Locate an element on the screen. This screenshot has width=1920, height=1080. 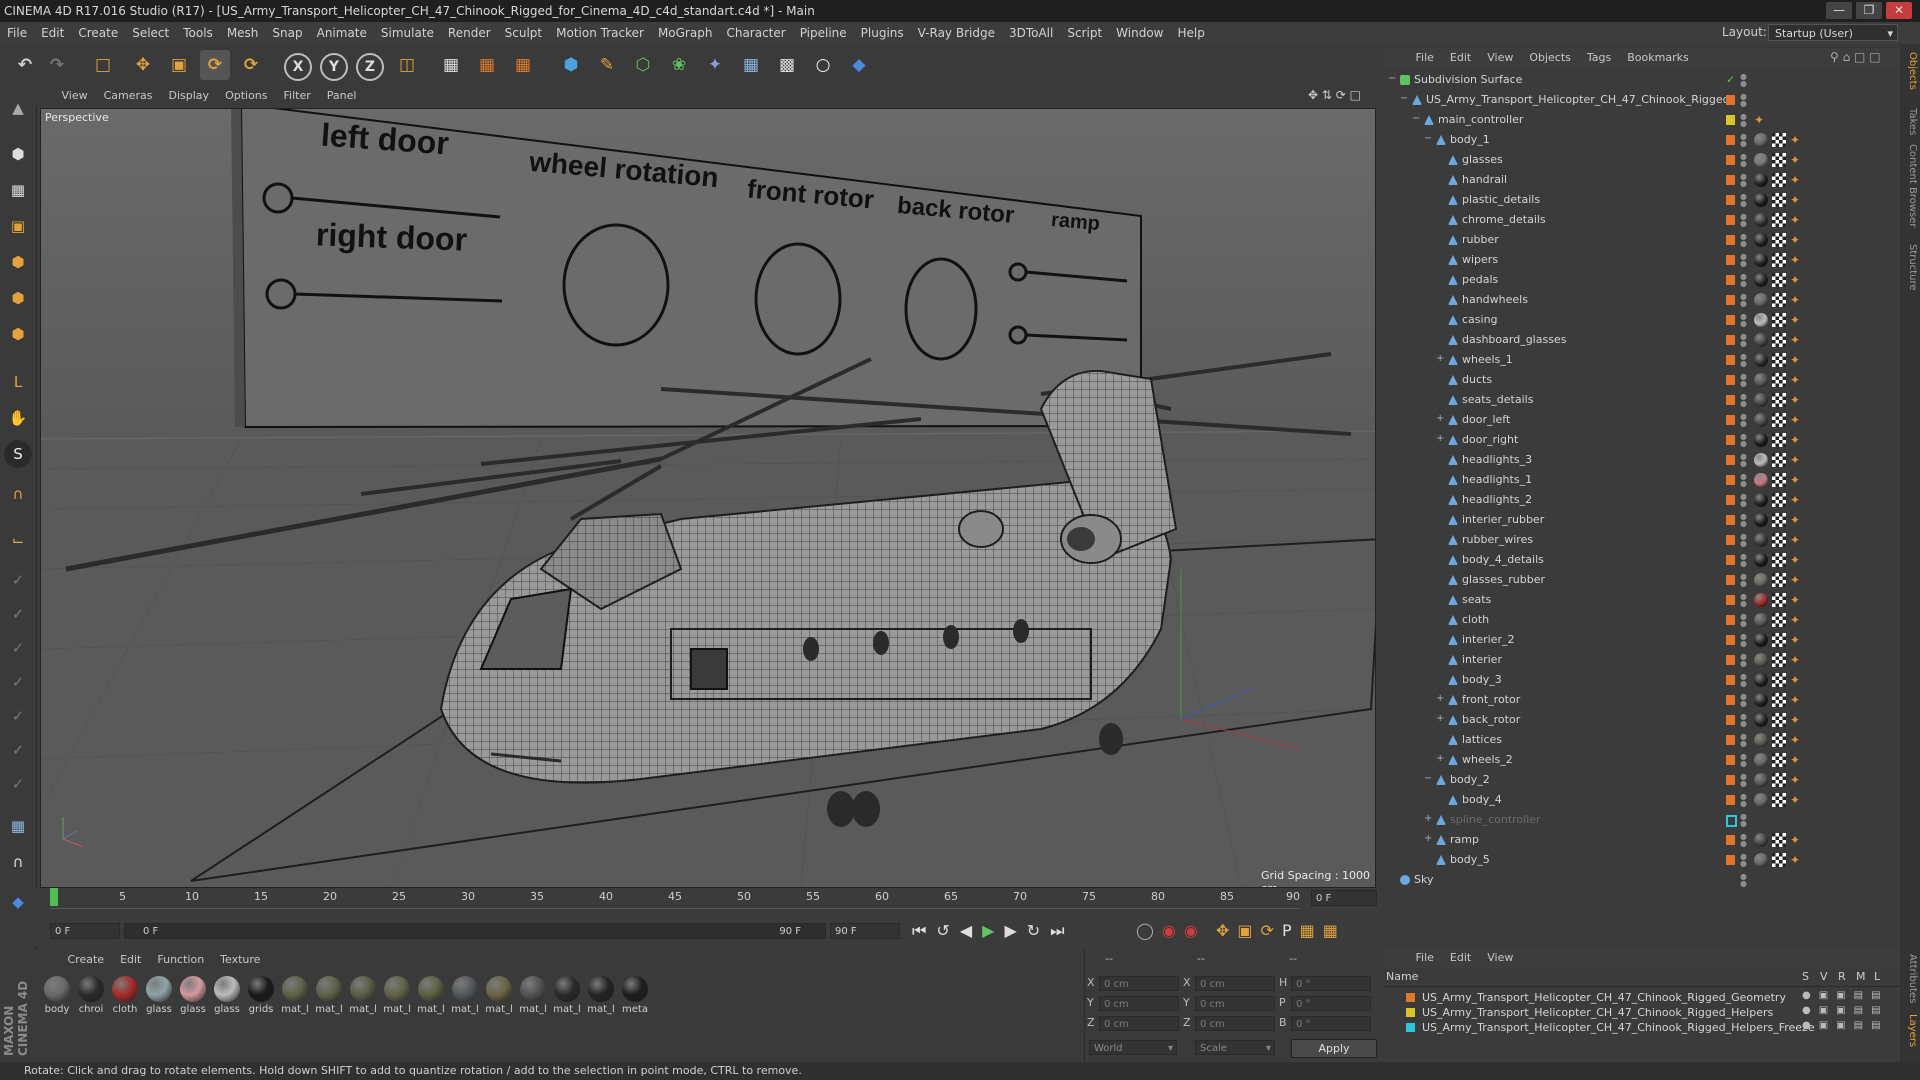
rotate-key-icon: ⟳ is located at coordinates (1271, 930).